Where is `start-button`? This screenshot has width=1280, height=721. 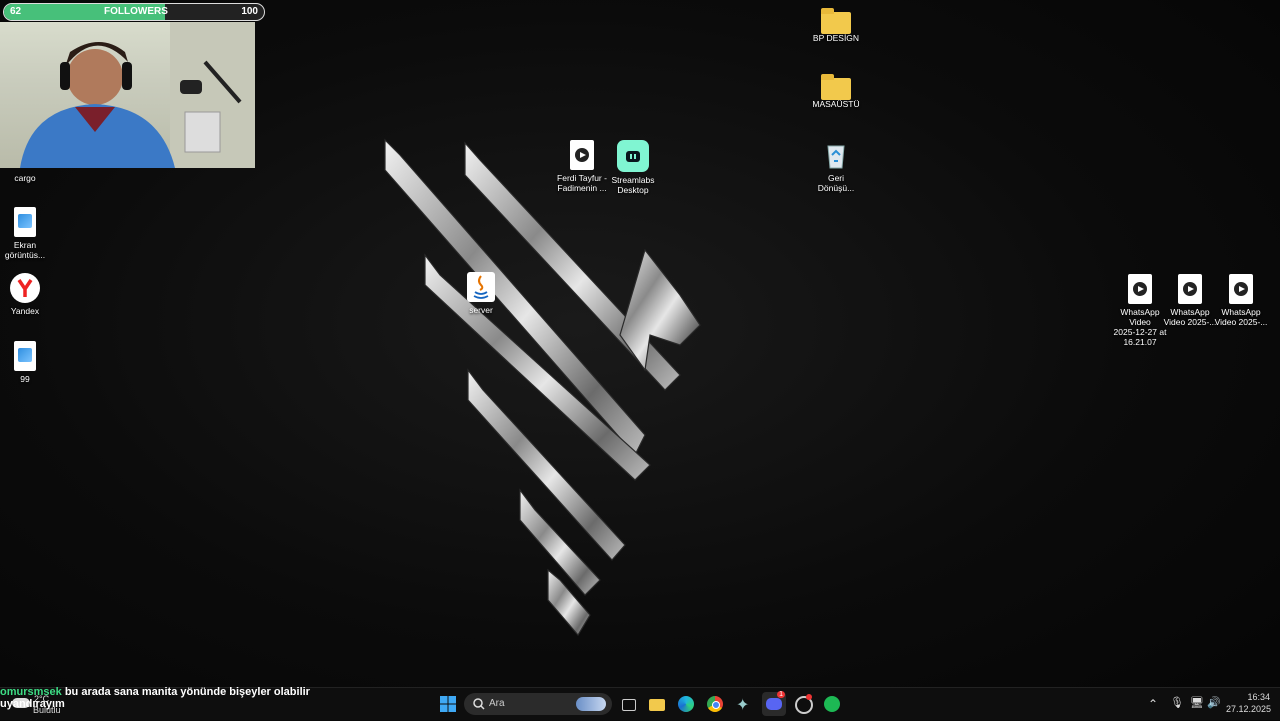 start-button is located at coordinates (448, 704).